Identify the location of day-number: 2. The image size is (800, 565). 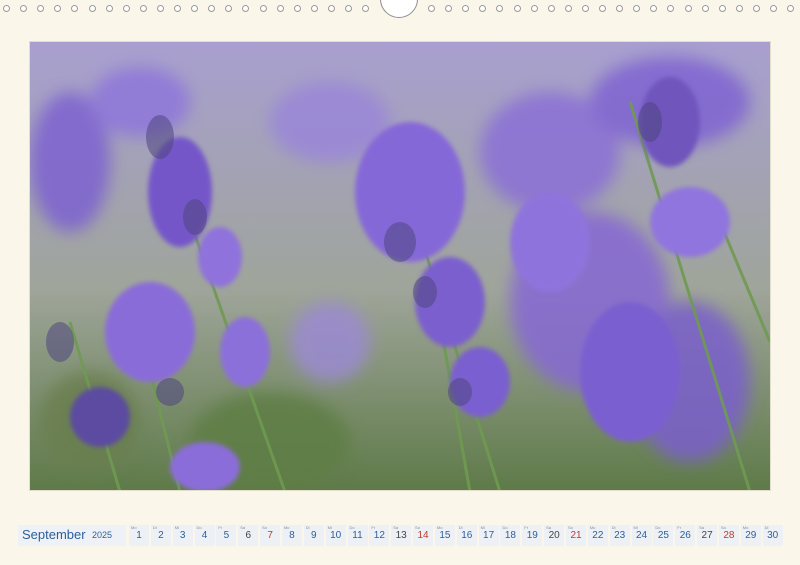
(161, 535).